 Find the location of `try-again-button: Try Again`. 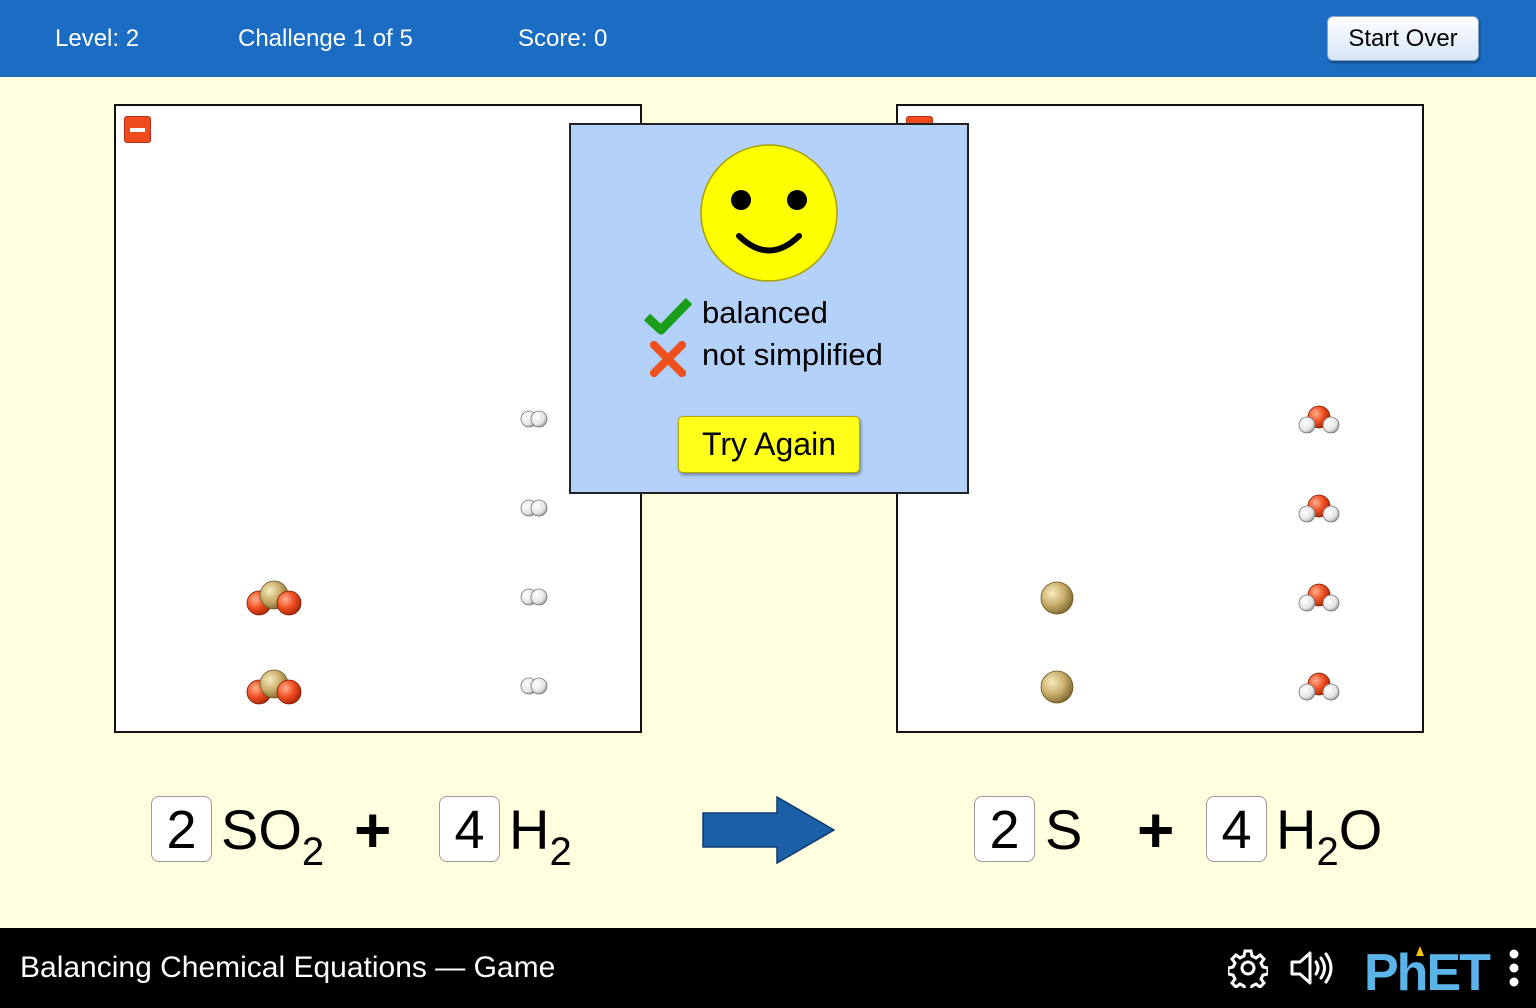

try-again-button: Try Again is located at coordinates (769, 444).